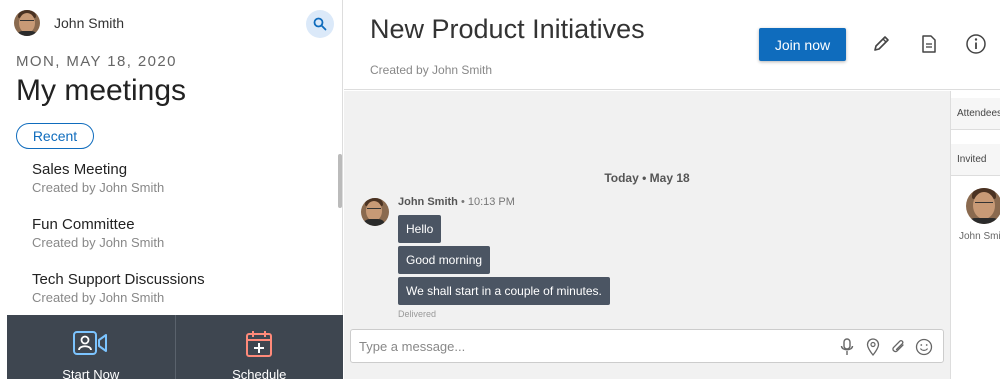 The height and width of the screenshot is (379, 1000). What do you see at coordinates (259, 344) in the screenshot?
I see `calendar-add-icon` at bounding box center [259, 344].